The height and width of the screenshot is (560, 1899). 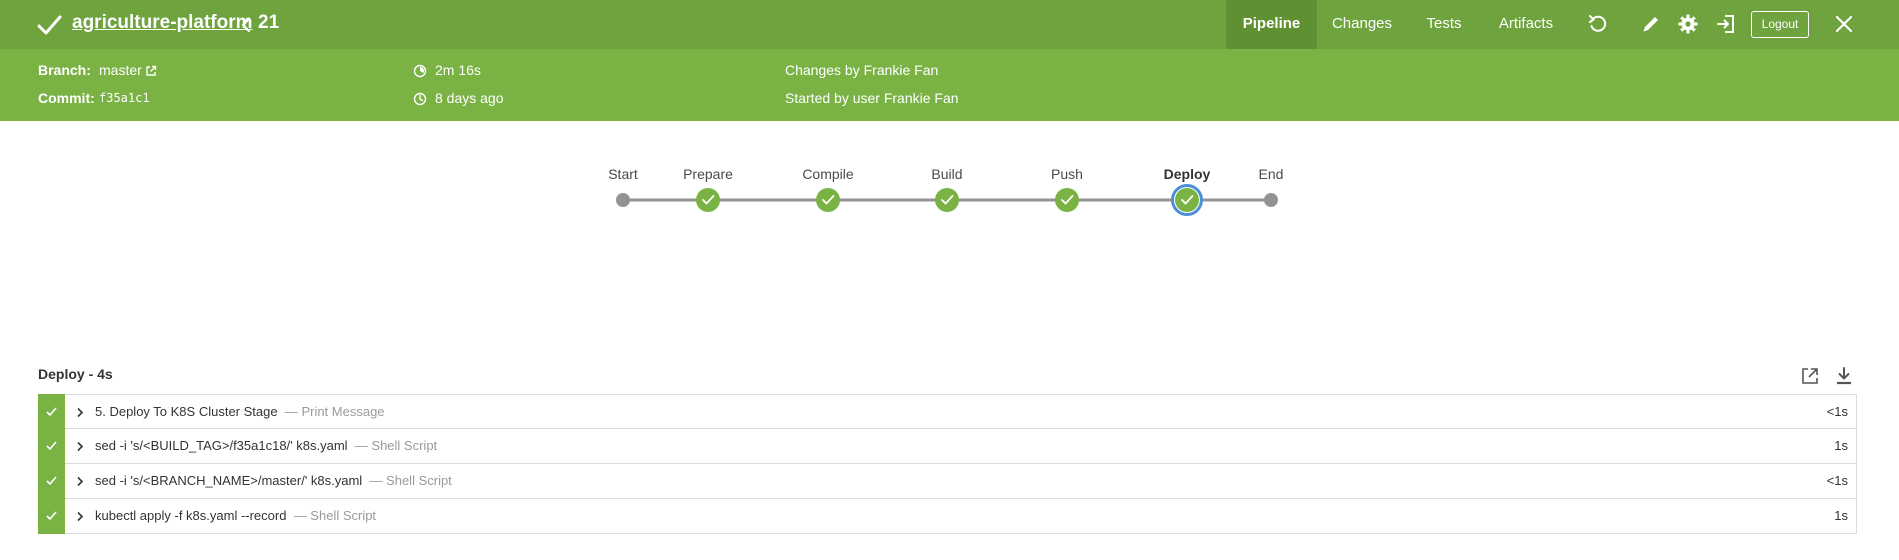 I want to click on settings-icon, so click(x=1688, y=24).